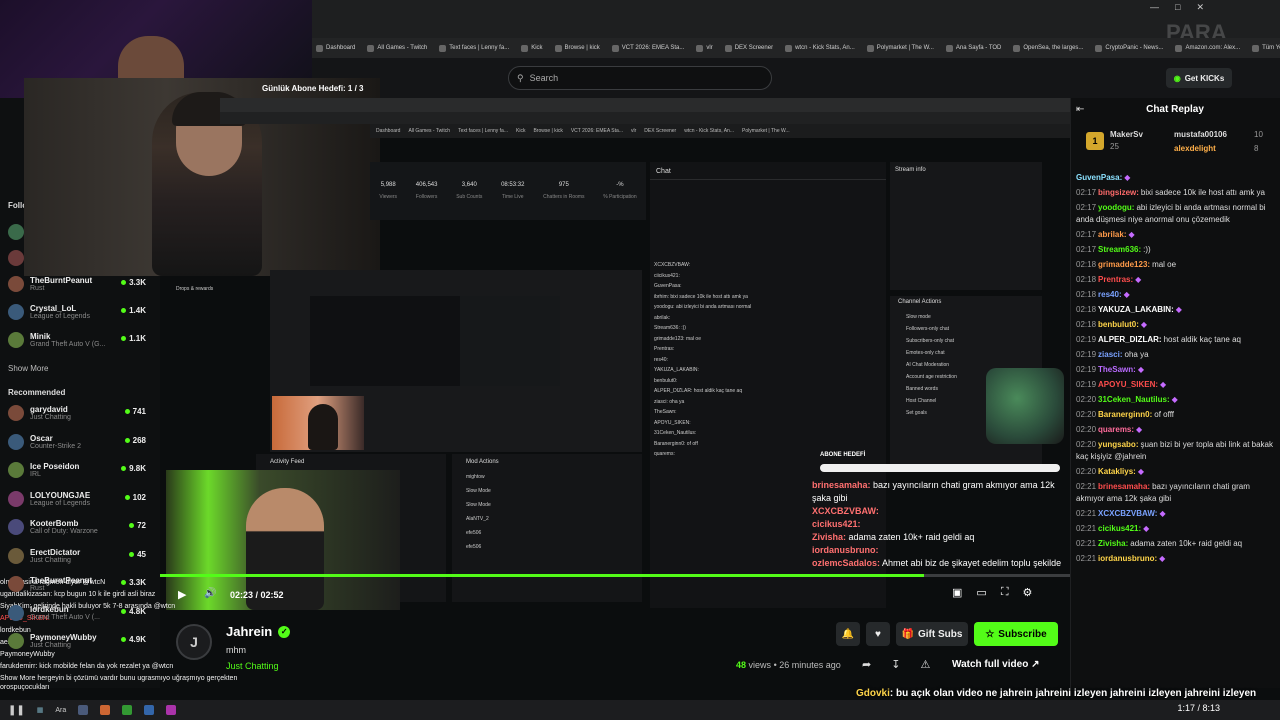  I want to click on bookmark-item: Browse | kick, so click(577, 48).